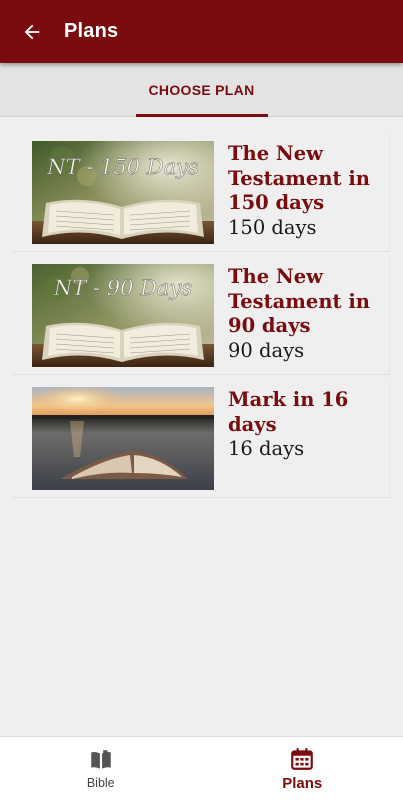 This screenshot has width=403, height=800. I want to click on nav-label: Bible, so click(100, 783).